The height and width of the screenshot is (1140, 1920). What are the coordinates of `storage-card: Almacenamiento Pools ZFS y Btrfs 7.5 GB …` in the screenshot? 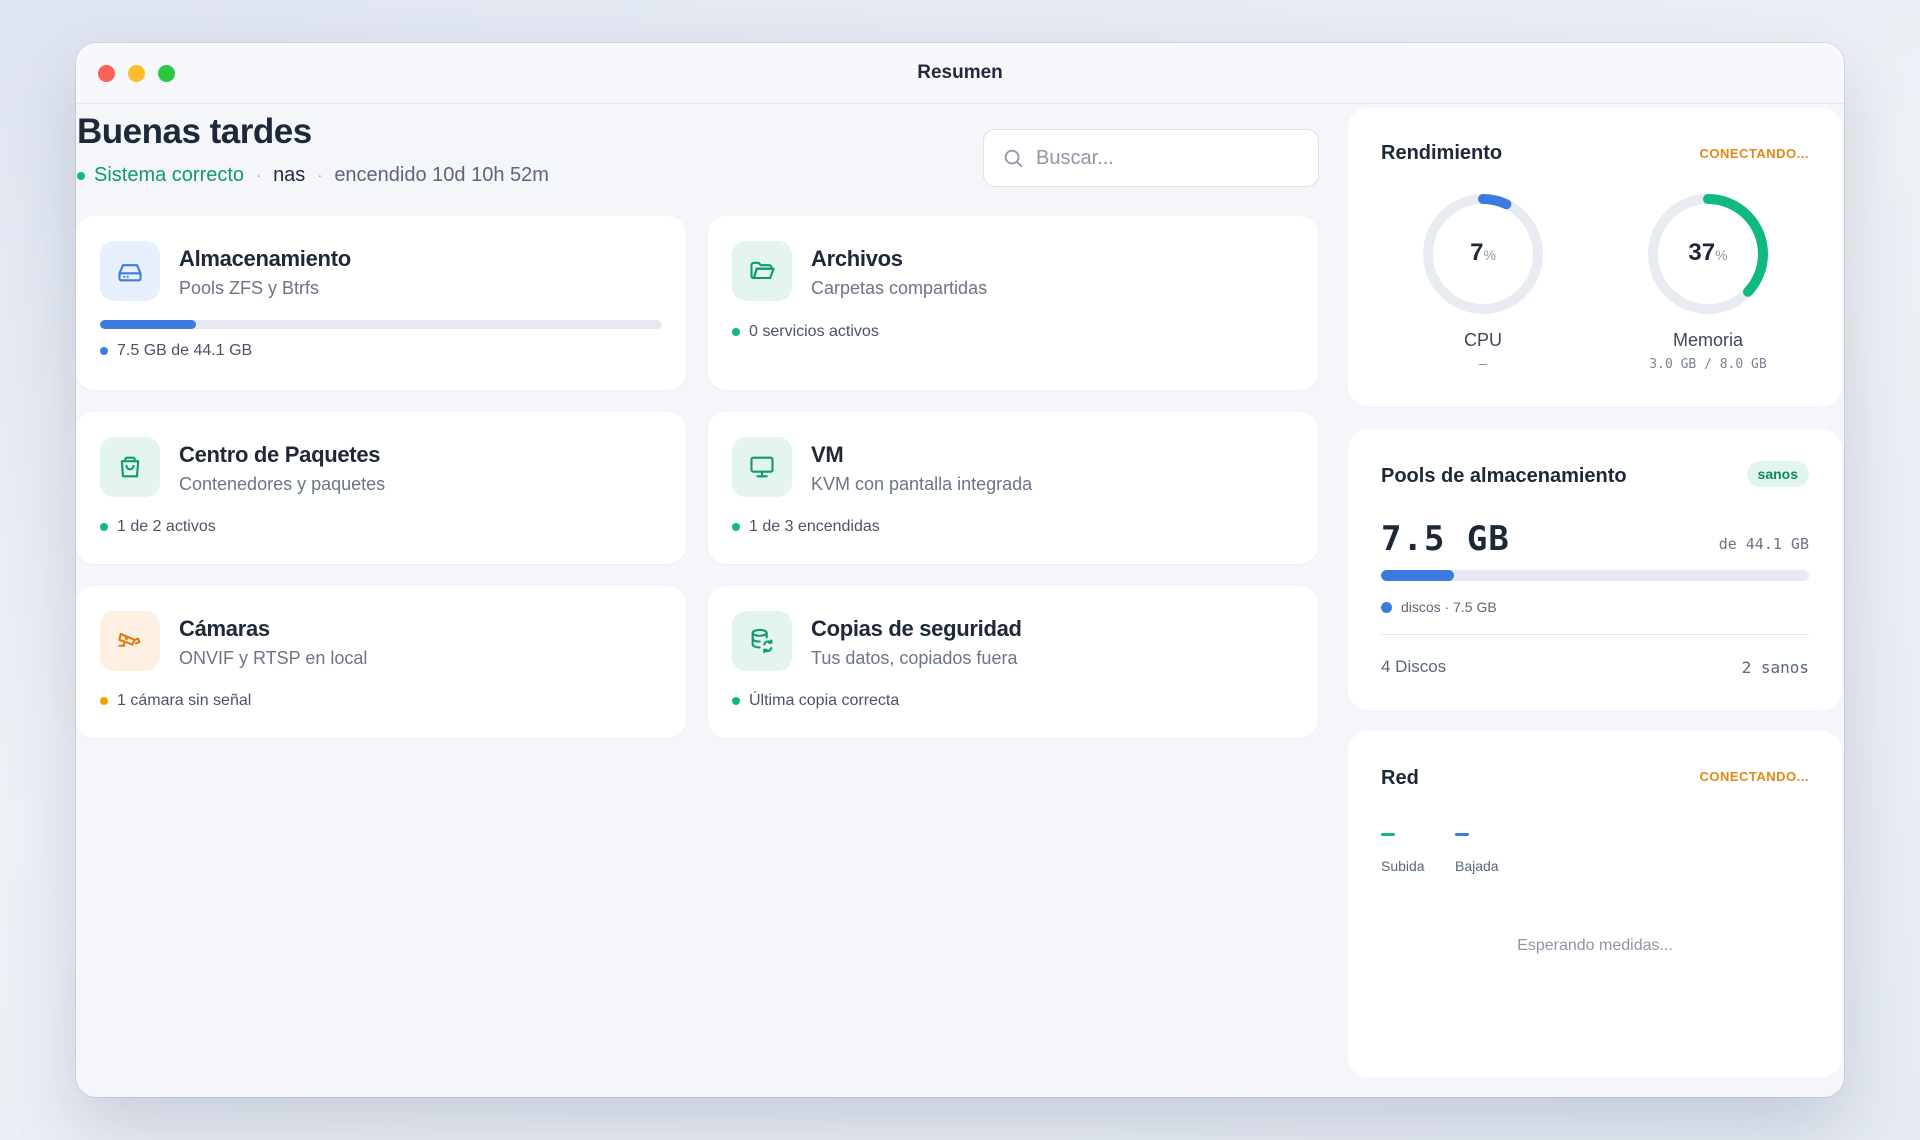 It's located at (381, 303).